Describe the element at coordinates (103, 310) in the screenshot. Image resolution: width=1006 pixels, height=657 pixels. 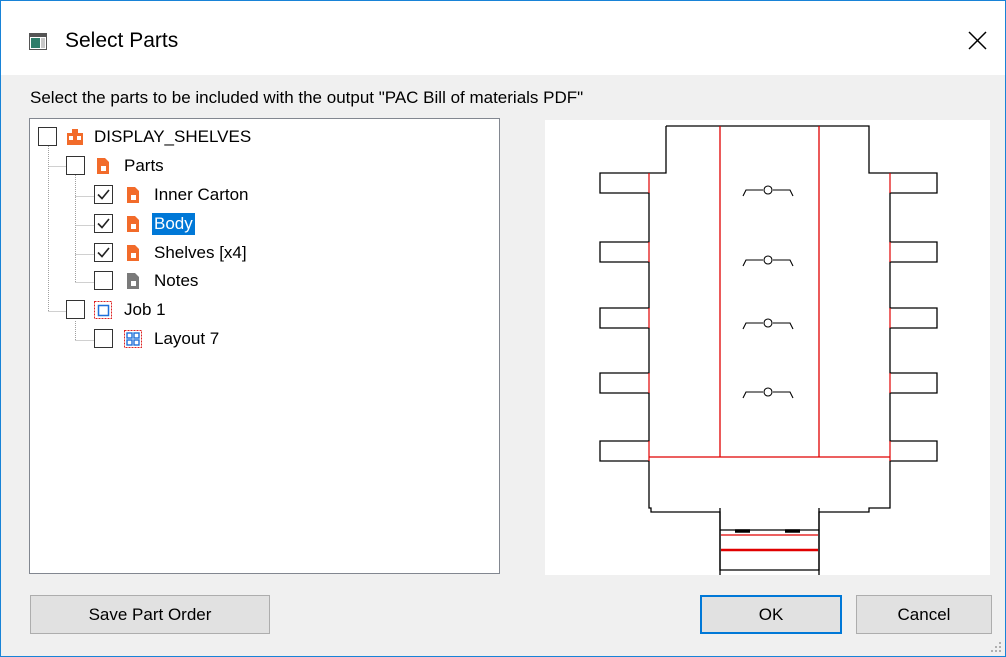
I see `job-icon` at that location.